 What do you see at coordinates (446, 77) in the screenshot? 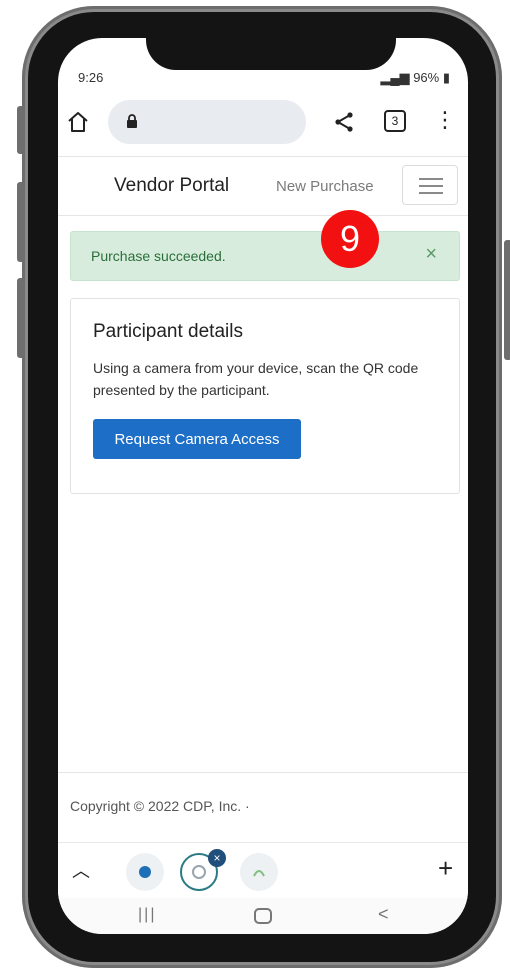
I see `battery-icon: ▮` at bounding box center [446, 77].